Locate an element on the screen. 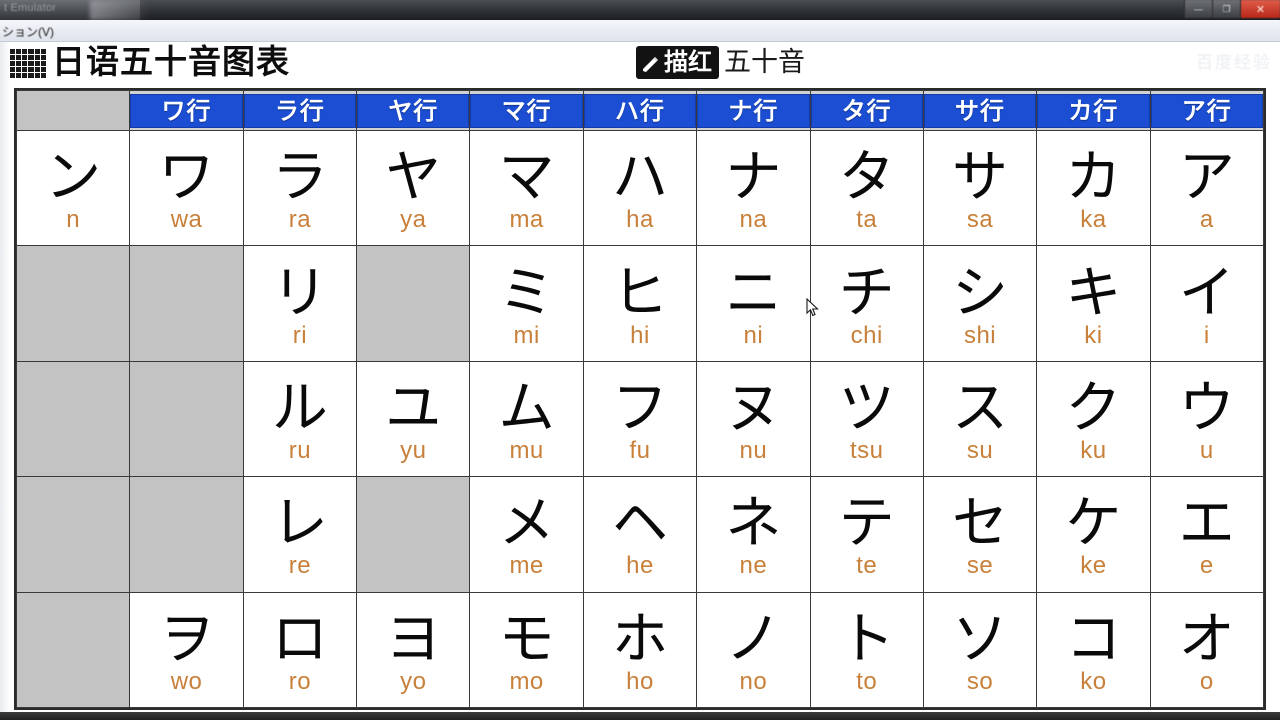 This screenshot has width=1280, height=720. romaji-label: fu is located at coordinates (640, 450).